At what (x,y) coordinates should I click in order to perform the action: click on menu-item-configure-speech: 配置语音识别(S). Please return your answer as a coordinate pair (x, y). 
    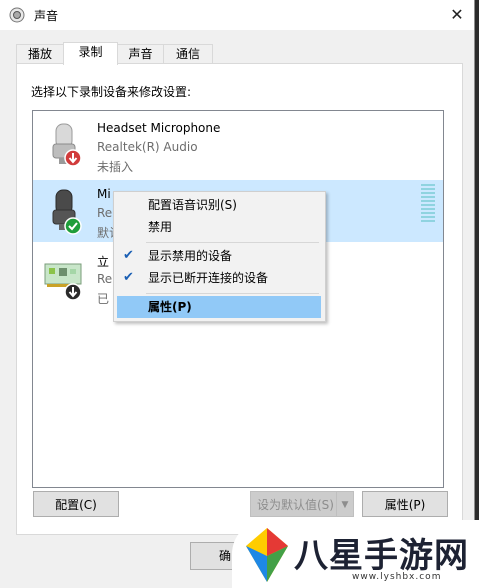
    Looking at the image, I should click on (219, 205).